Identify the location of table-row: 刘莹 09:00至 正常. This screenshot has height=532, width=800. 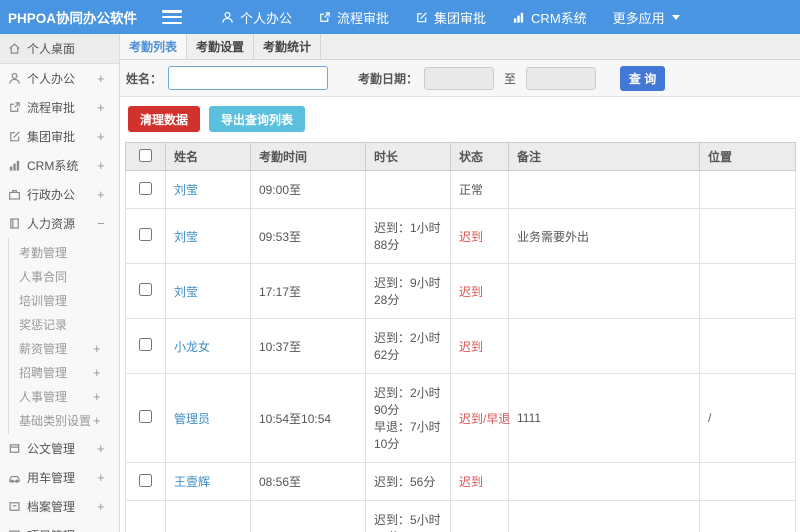
(460, 189).